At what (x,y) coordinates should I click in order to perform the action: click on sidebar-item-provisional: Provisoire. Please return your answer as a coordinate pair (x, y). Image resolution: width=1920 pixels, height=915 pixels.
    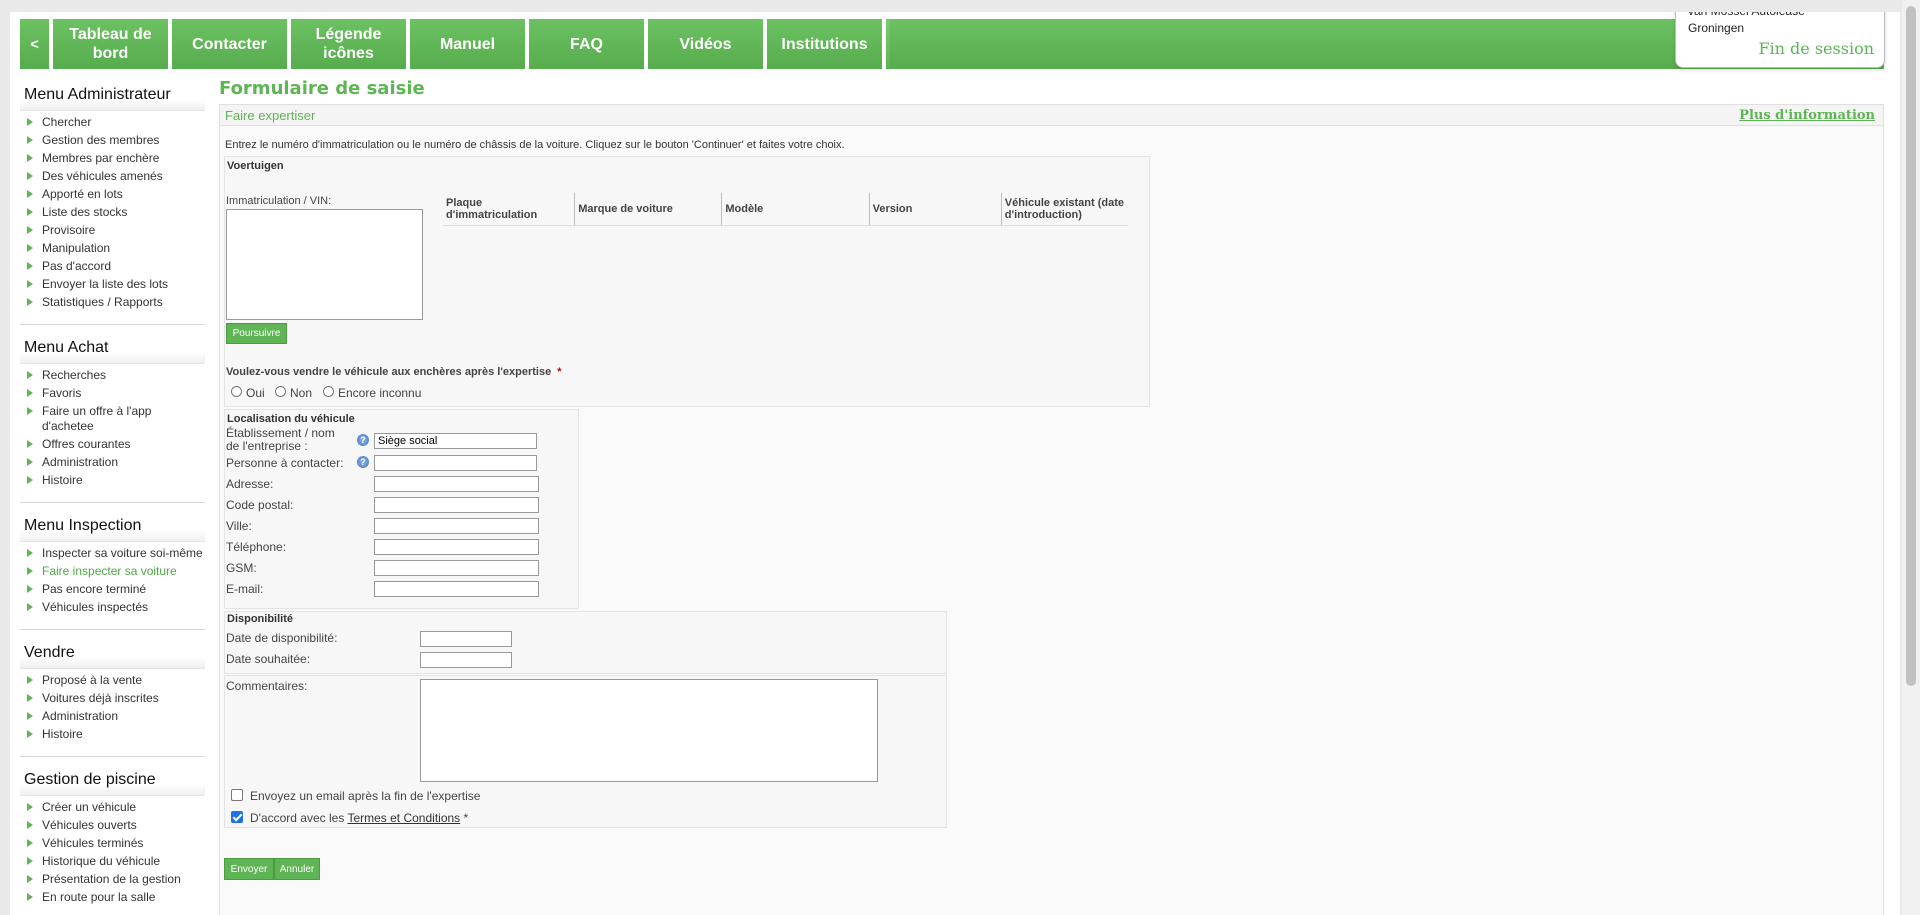
    Looking at the image, I should click on (115, 230).